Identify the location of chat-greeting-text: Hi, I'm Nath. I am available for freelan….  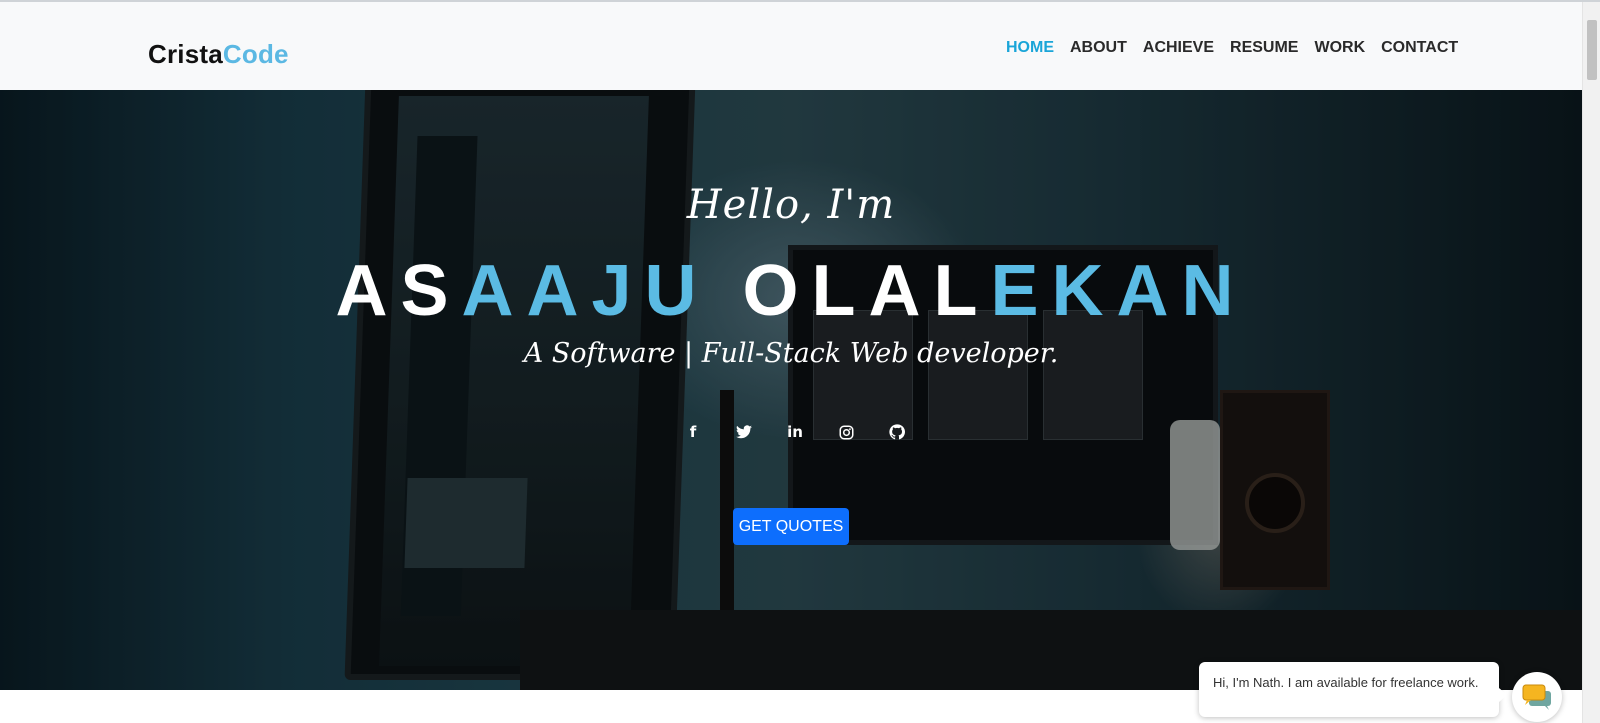
(1346, 682).